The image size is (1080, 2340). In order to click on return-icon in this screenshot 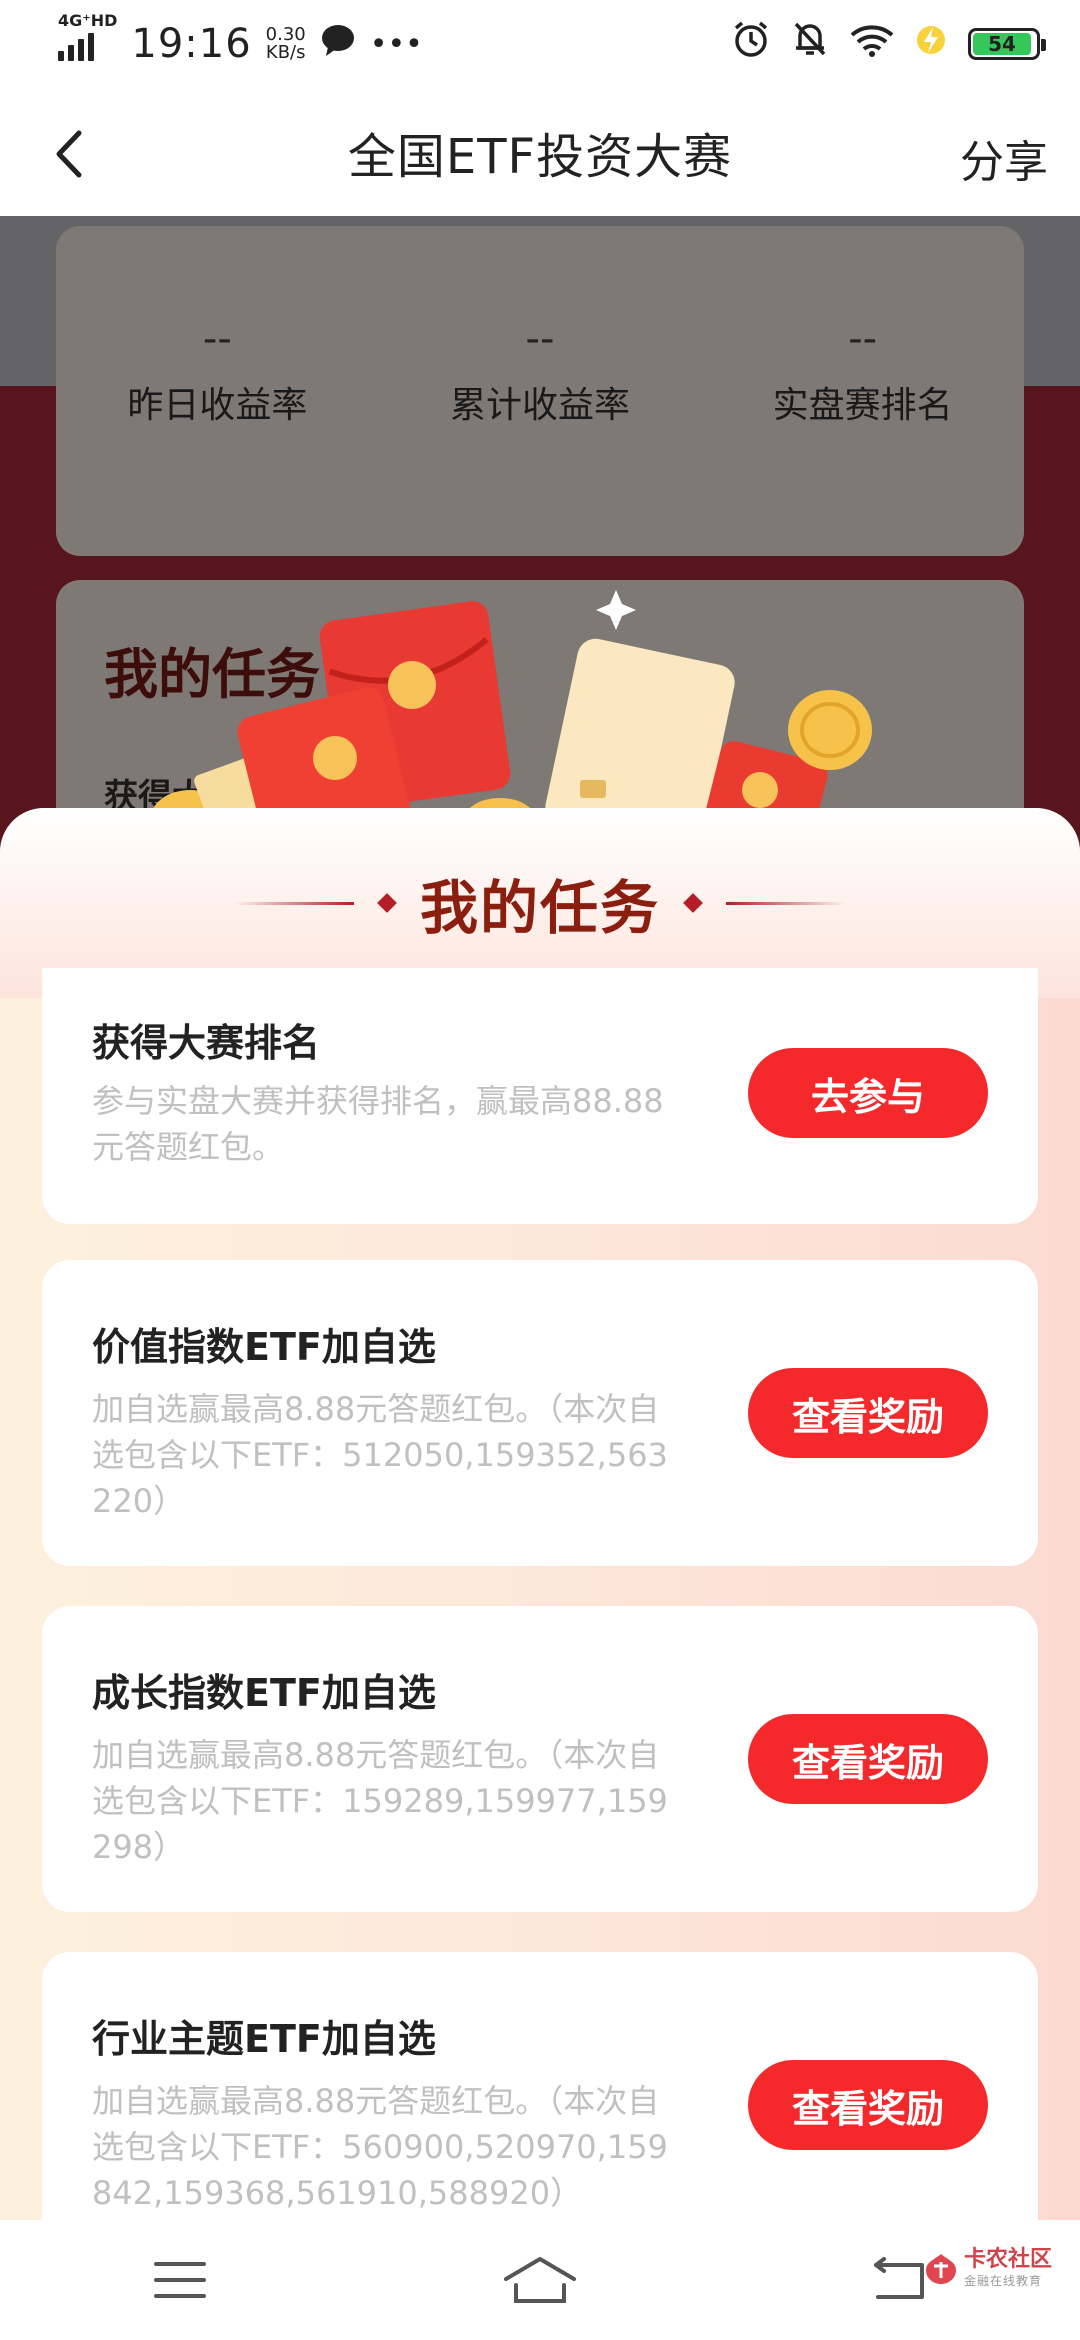, I will do `click(899, 2278)`.